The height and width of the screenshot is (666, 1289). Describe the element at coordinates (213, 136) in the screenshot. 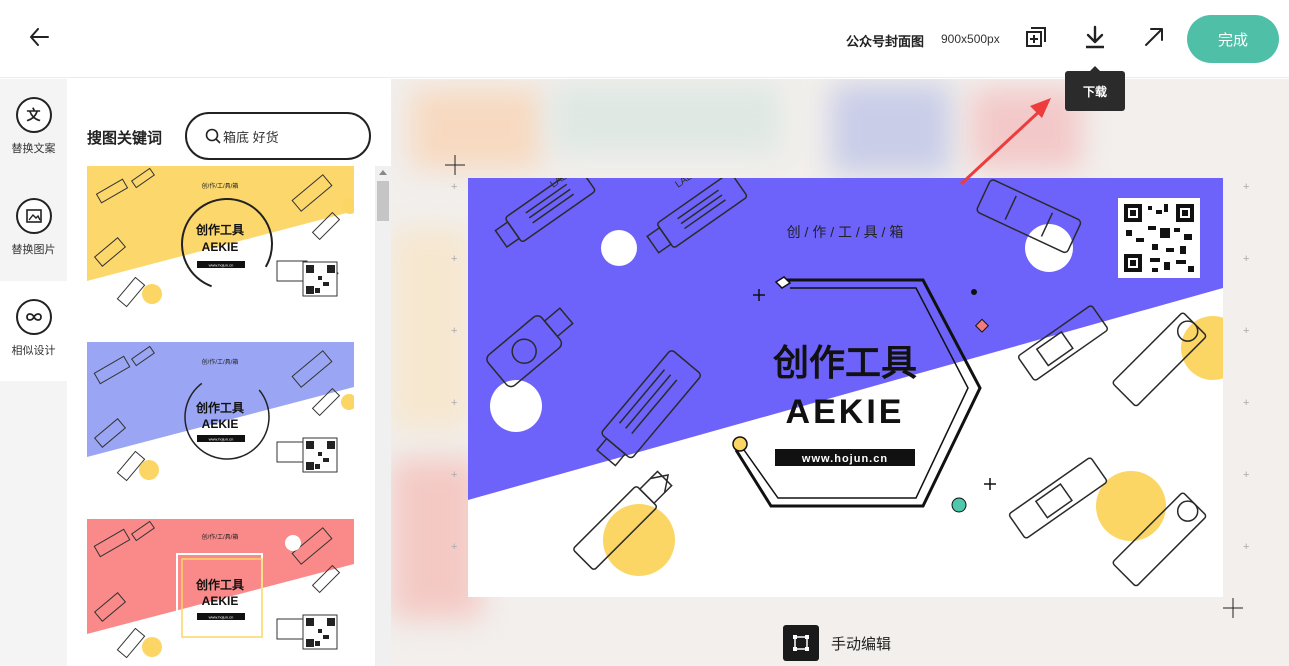

I see `search-icon` at that location.